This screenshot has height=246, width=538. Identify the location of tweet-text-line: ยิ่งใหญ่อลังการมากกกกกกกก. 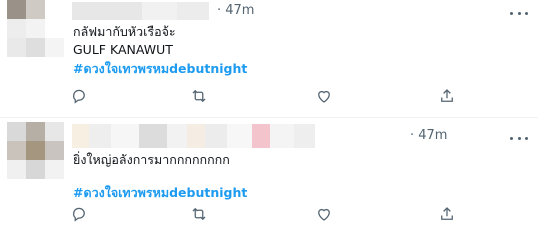
(151, 159).